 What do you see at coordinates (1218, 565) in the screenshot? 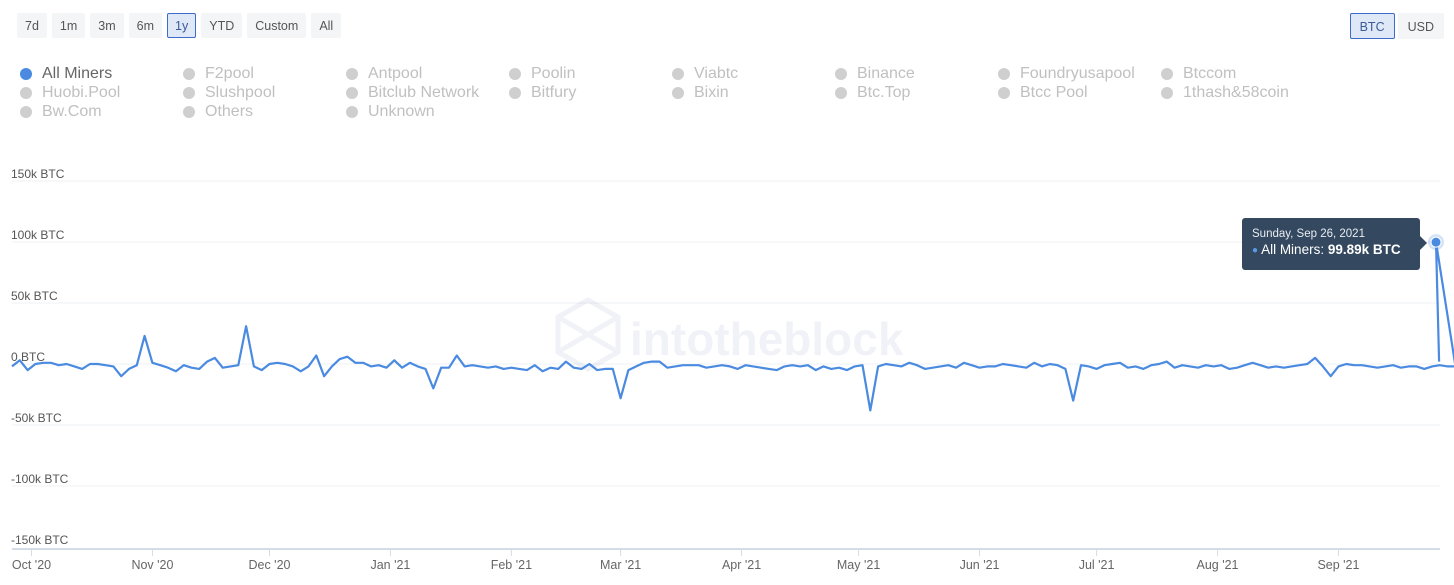
I see `x-tick-label: Aug '21` at bounding box center [1218, 565].